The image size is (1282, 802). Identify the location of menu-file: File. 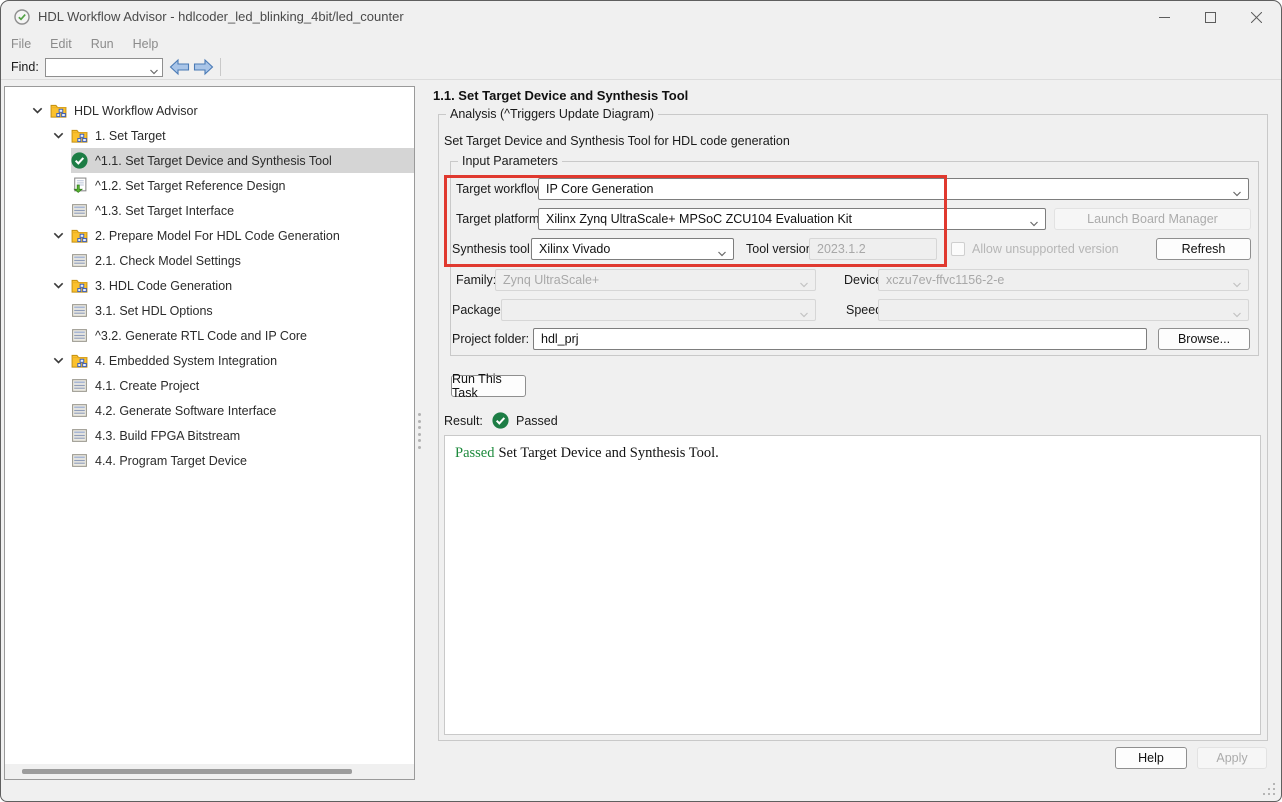
(21, 44).